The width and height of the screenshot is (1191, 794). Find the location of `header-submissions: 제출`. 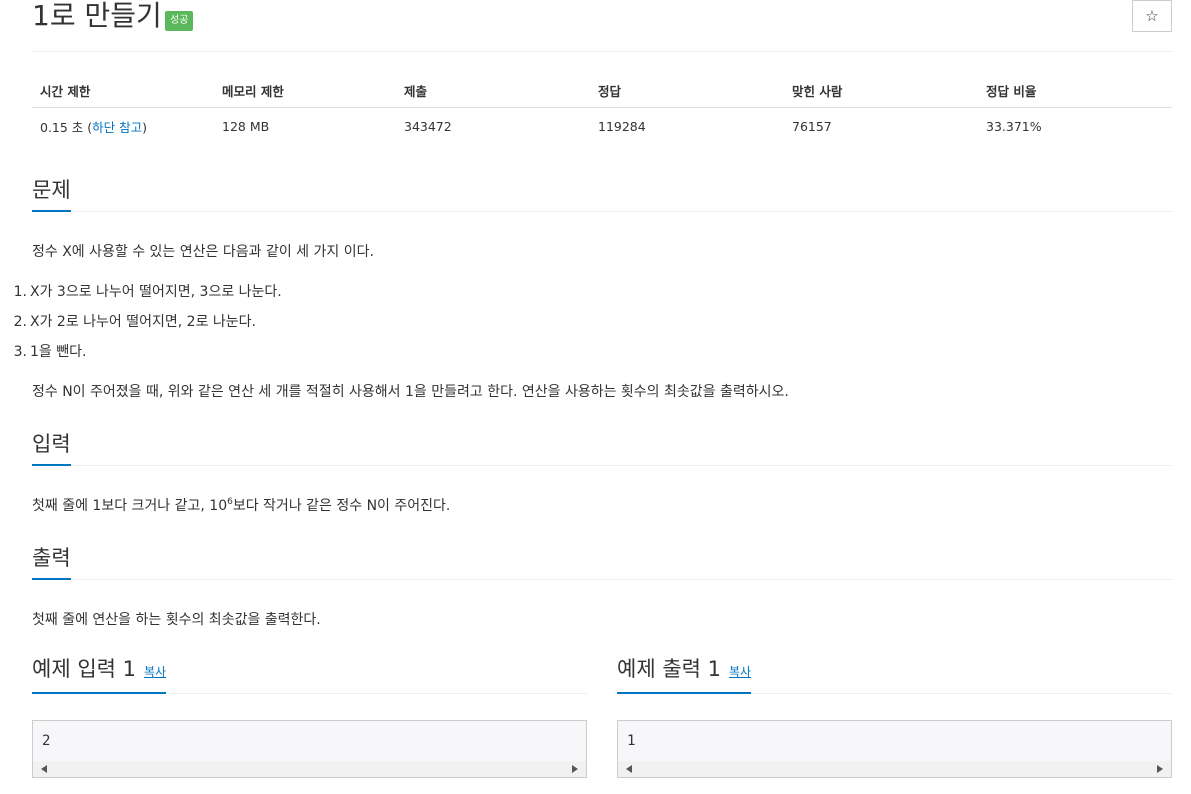

header-submissions: 제출 is located at coordinates (493, 91).